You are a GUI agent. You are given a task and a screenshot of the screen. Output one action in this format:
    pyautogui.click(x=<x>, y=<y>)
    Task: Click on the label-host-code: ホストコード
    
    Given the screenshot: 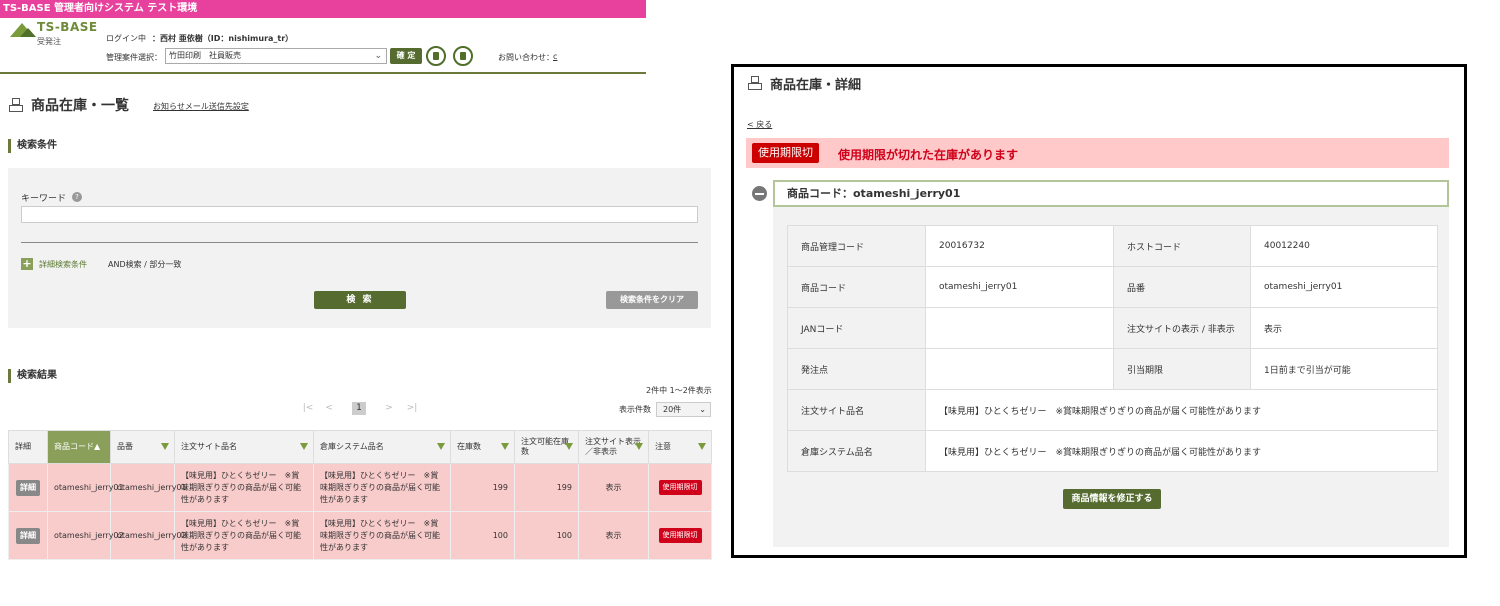 What is the action you would take?
    pyautogui.click(x=1182, y=246)
    